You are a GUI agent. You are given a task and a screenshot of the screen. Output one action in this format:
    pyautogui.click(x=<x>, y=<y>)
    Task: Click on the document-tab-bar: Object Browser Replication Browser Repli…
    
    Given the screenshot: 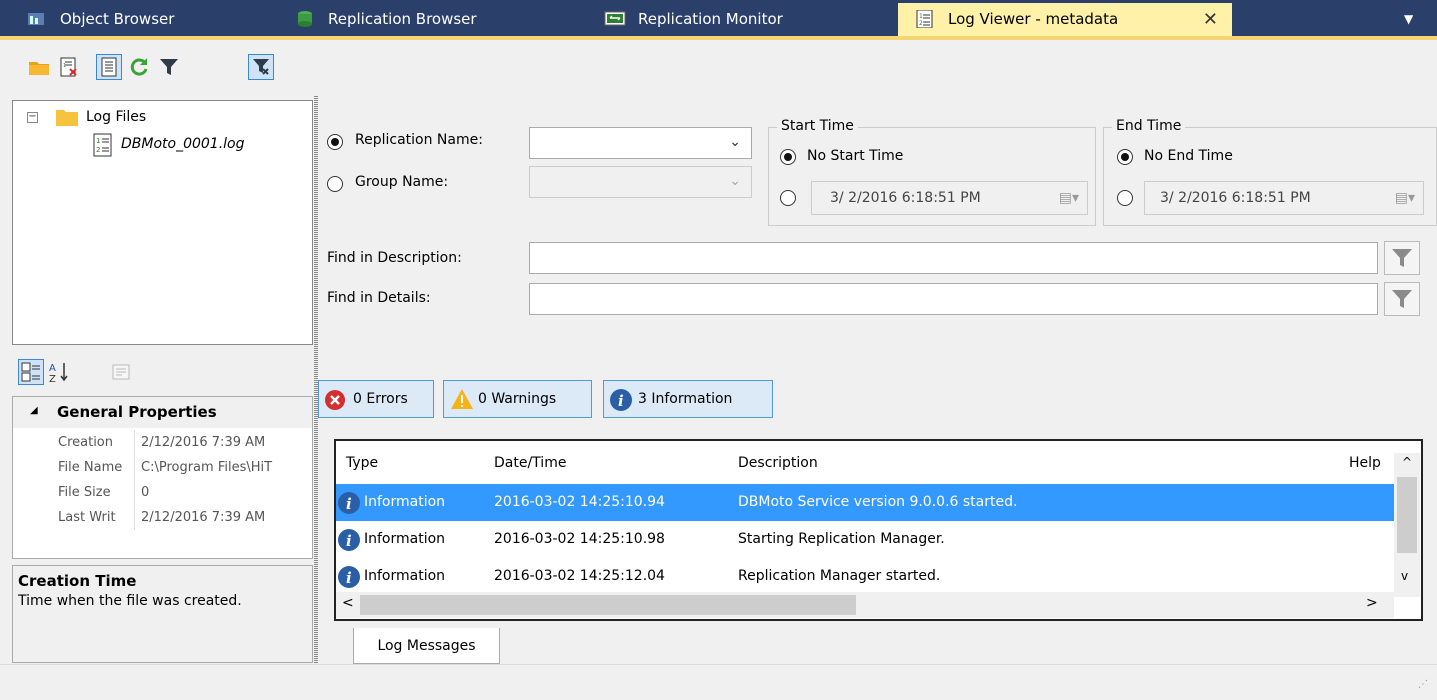 What is the action you would take?
    pyautogui.click(x=718, y=20)
    